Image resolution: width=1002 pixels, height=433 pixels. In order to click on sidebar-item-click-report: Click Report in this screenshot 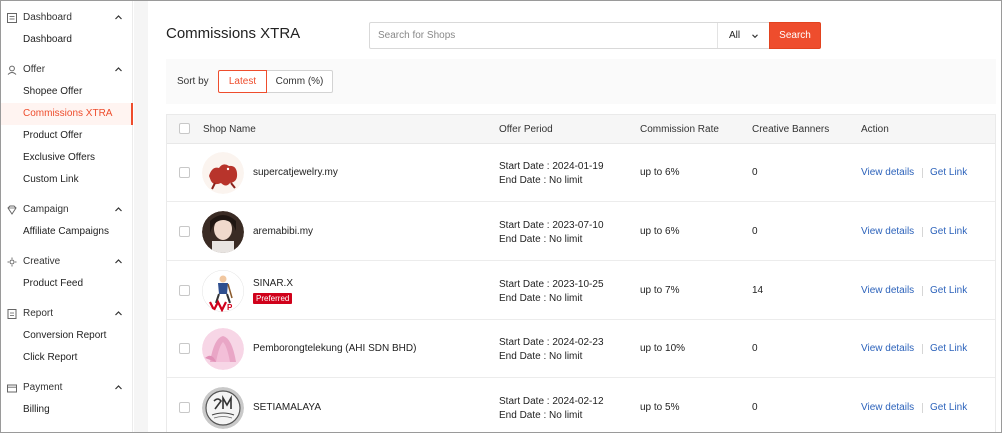, I will do `click(67, 358)`.